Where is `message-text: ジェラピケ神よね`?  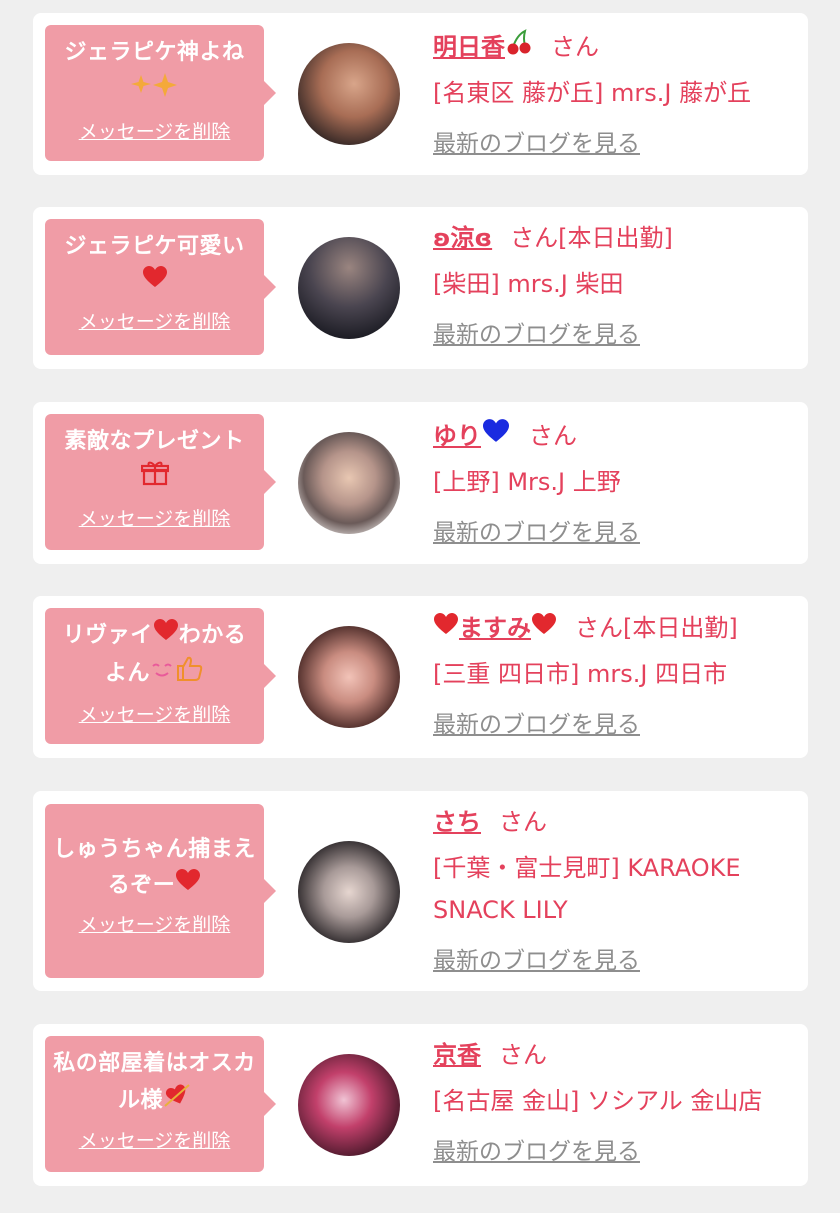 message-text: ジェラピケ神よね is located at coordinates (154, 73).